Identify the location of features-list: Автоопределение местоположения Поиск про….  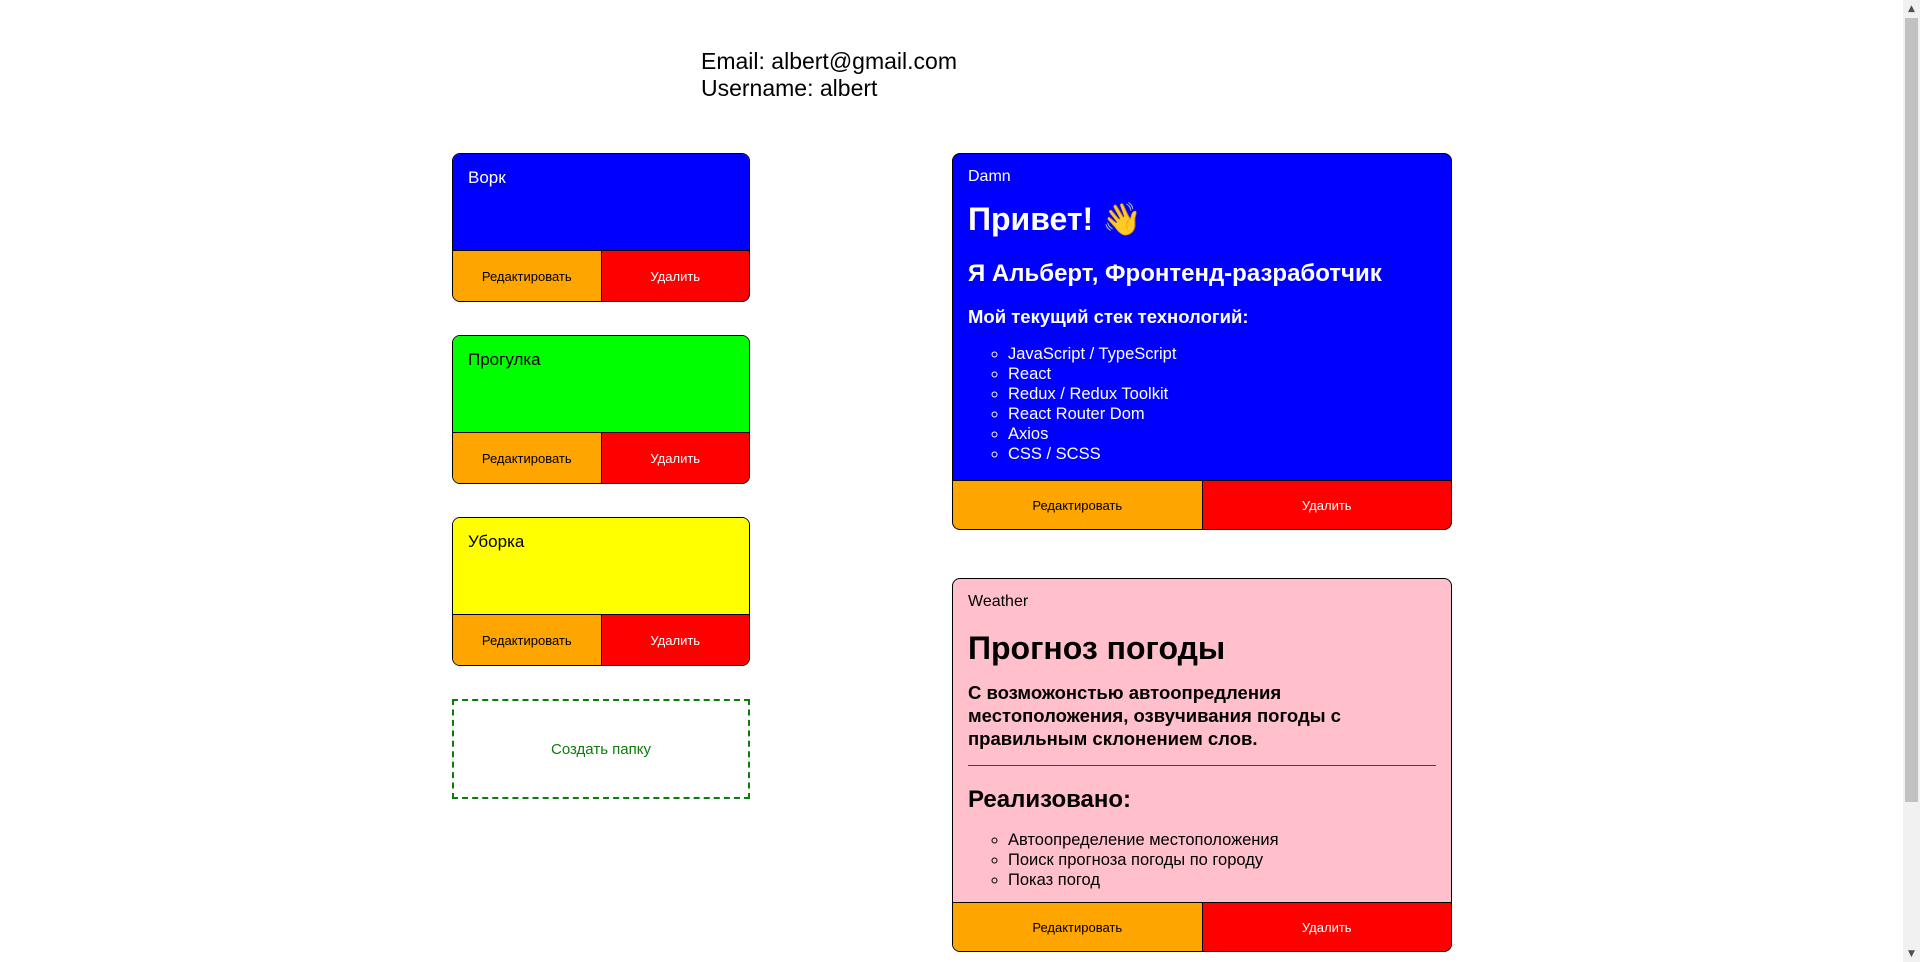
(1202, 860).